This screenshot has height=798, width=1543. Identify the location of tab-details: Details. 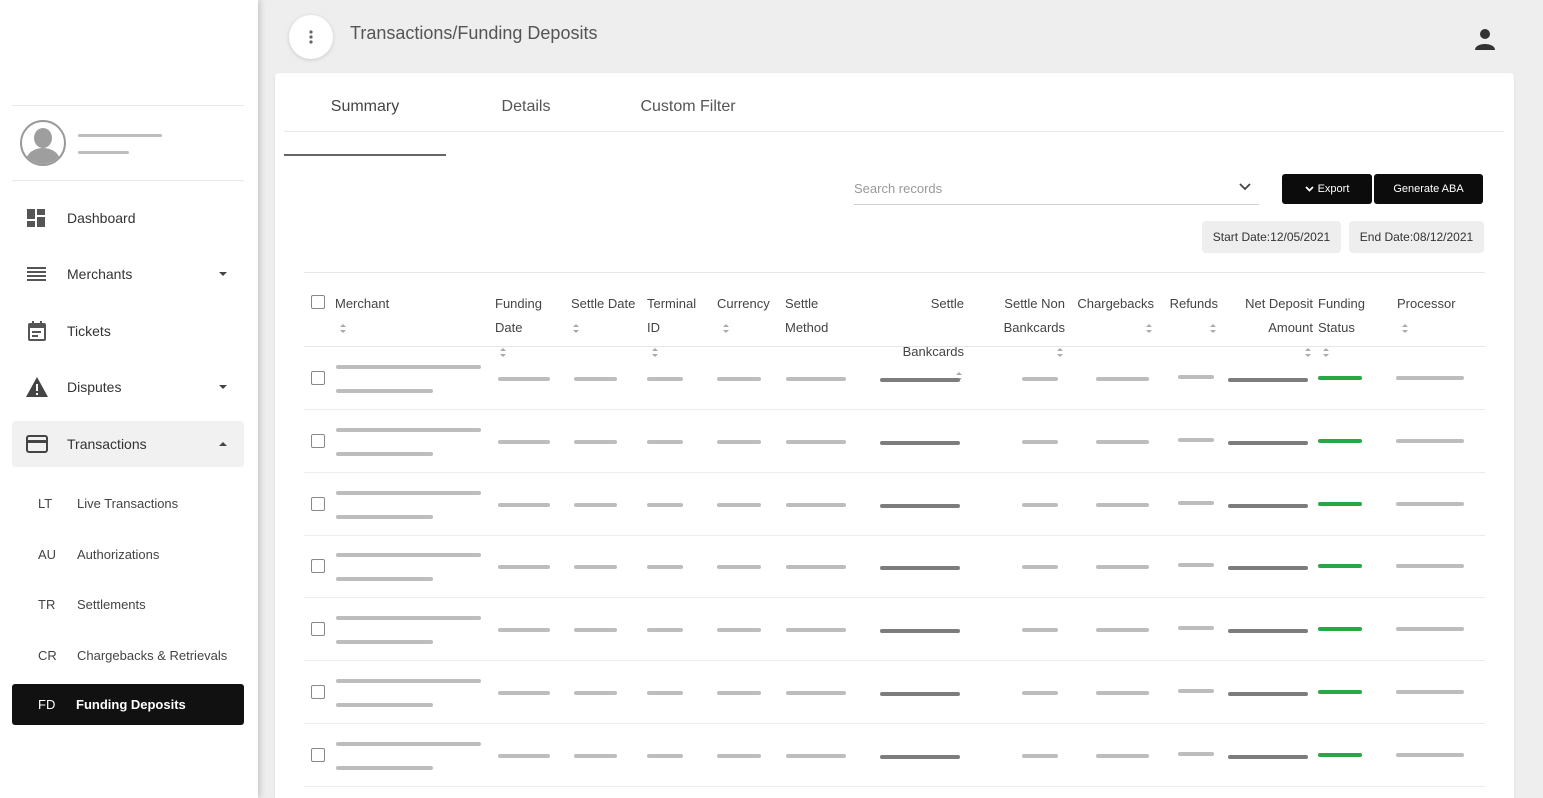
(526, 107).